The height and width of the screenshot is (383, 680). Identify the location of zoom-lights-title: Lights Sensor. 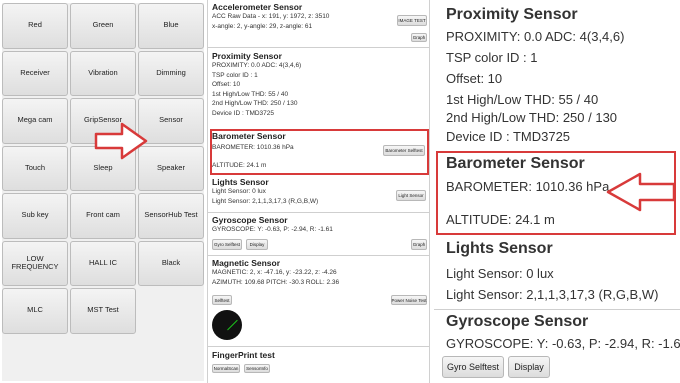
(499, 248).